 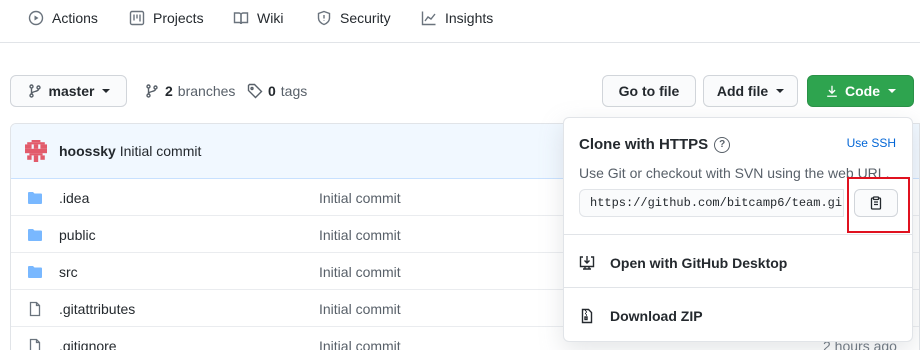 What do you see at coordinates (644, 144) in the screenshot?
I see `clone-title-text: Clone with HTTPS` at bounding box center [644, 144].